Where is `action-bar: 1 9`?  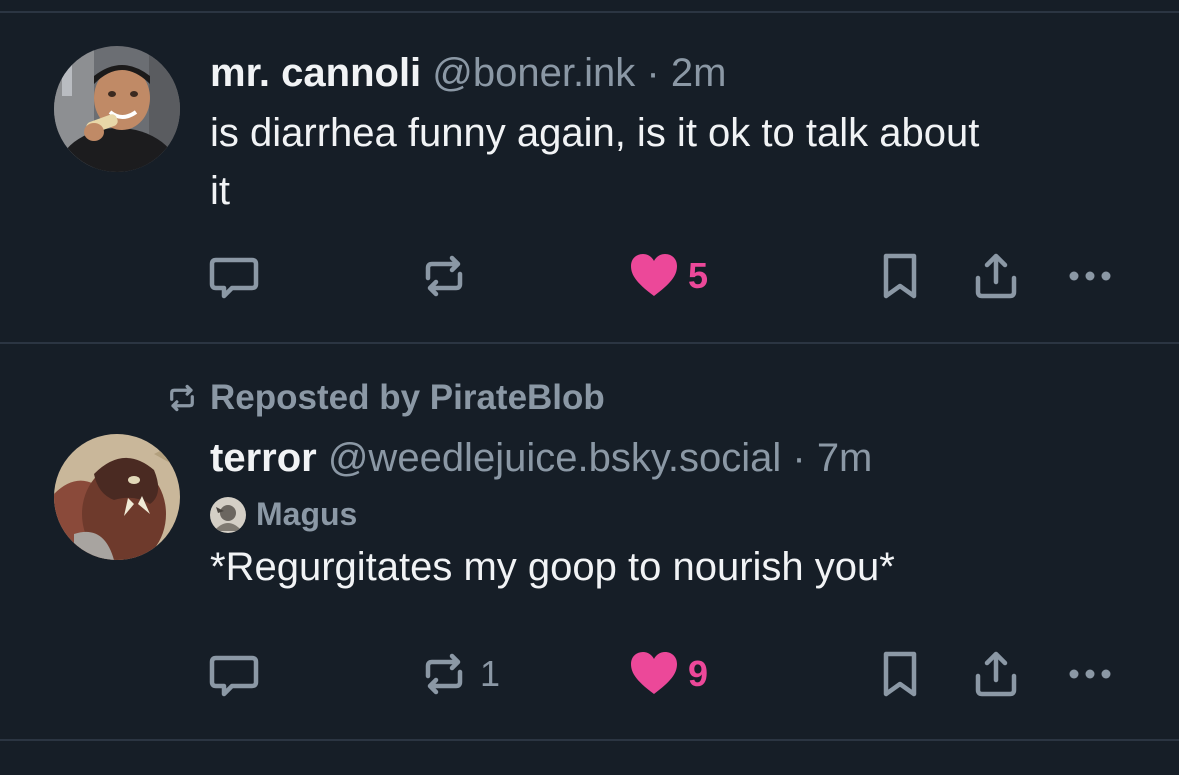
action-bar: 1 9 is located at coordinates (666, 674).